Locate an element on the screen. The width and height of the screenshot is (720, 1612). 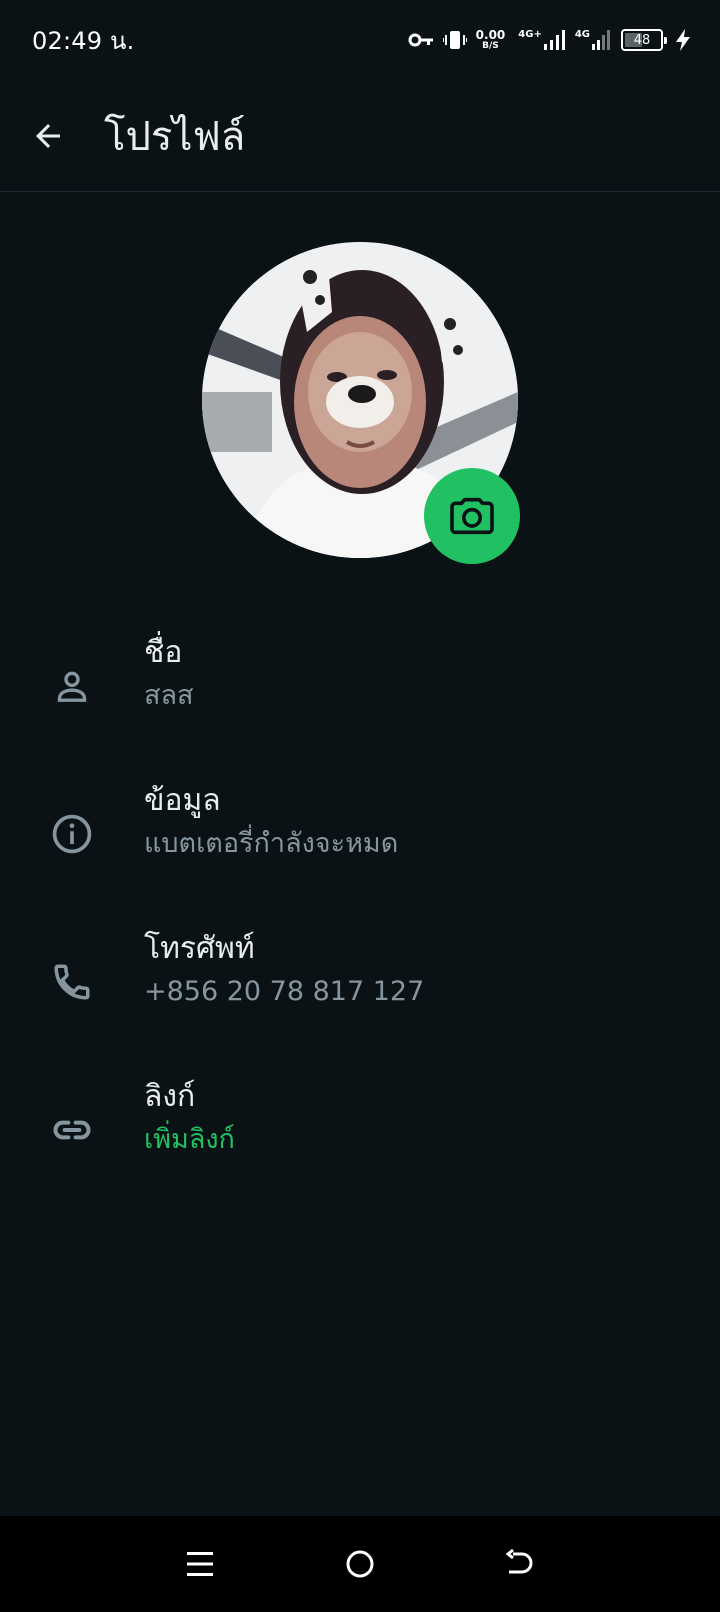
network-speed-value: 0.00 is located at coordinates (490, 35).